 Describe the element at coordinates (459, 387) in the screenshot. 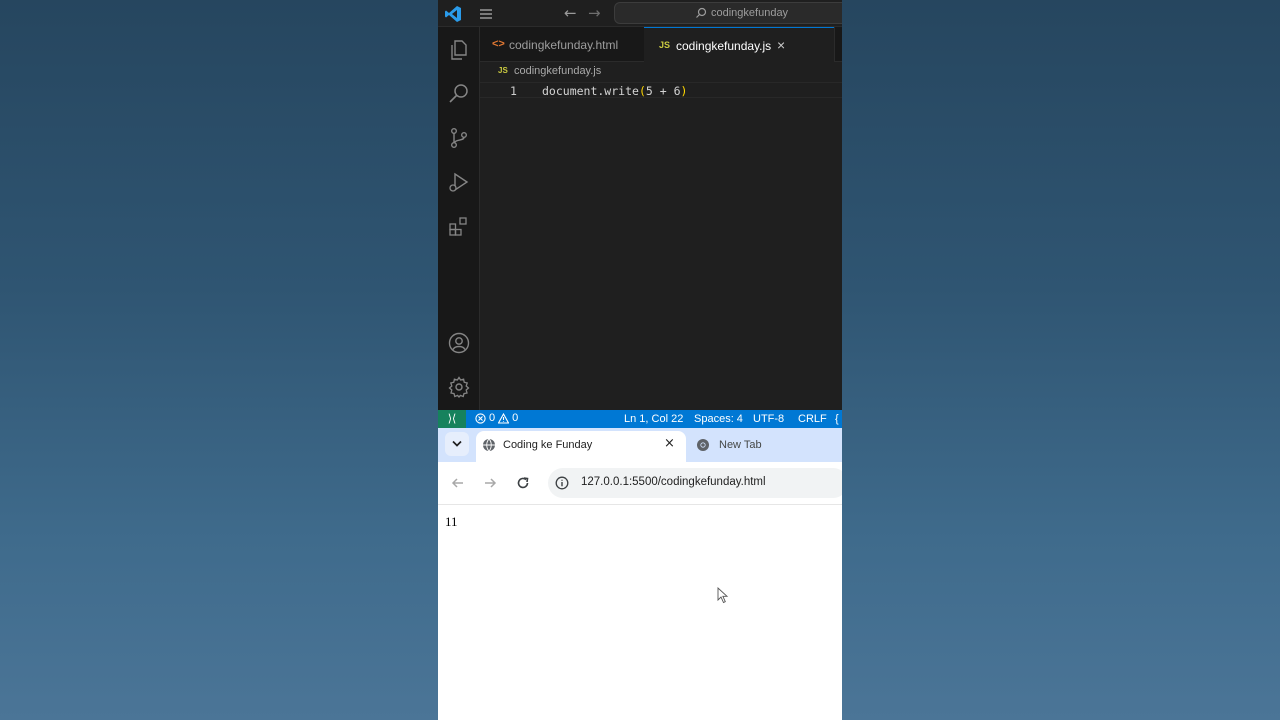

I see `gear-icon` at that location.